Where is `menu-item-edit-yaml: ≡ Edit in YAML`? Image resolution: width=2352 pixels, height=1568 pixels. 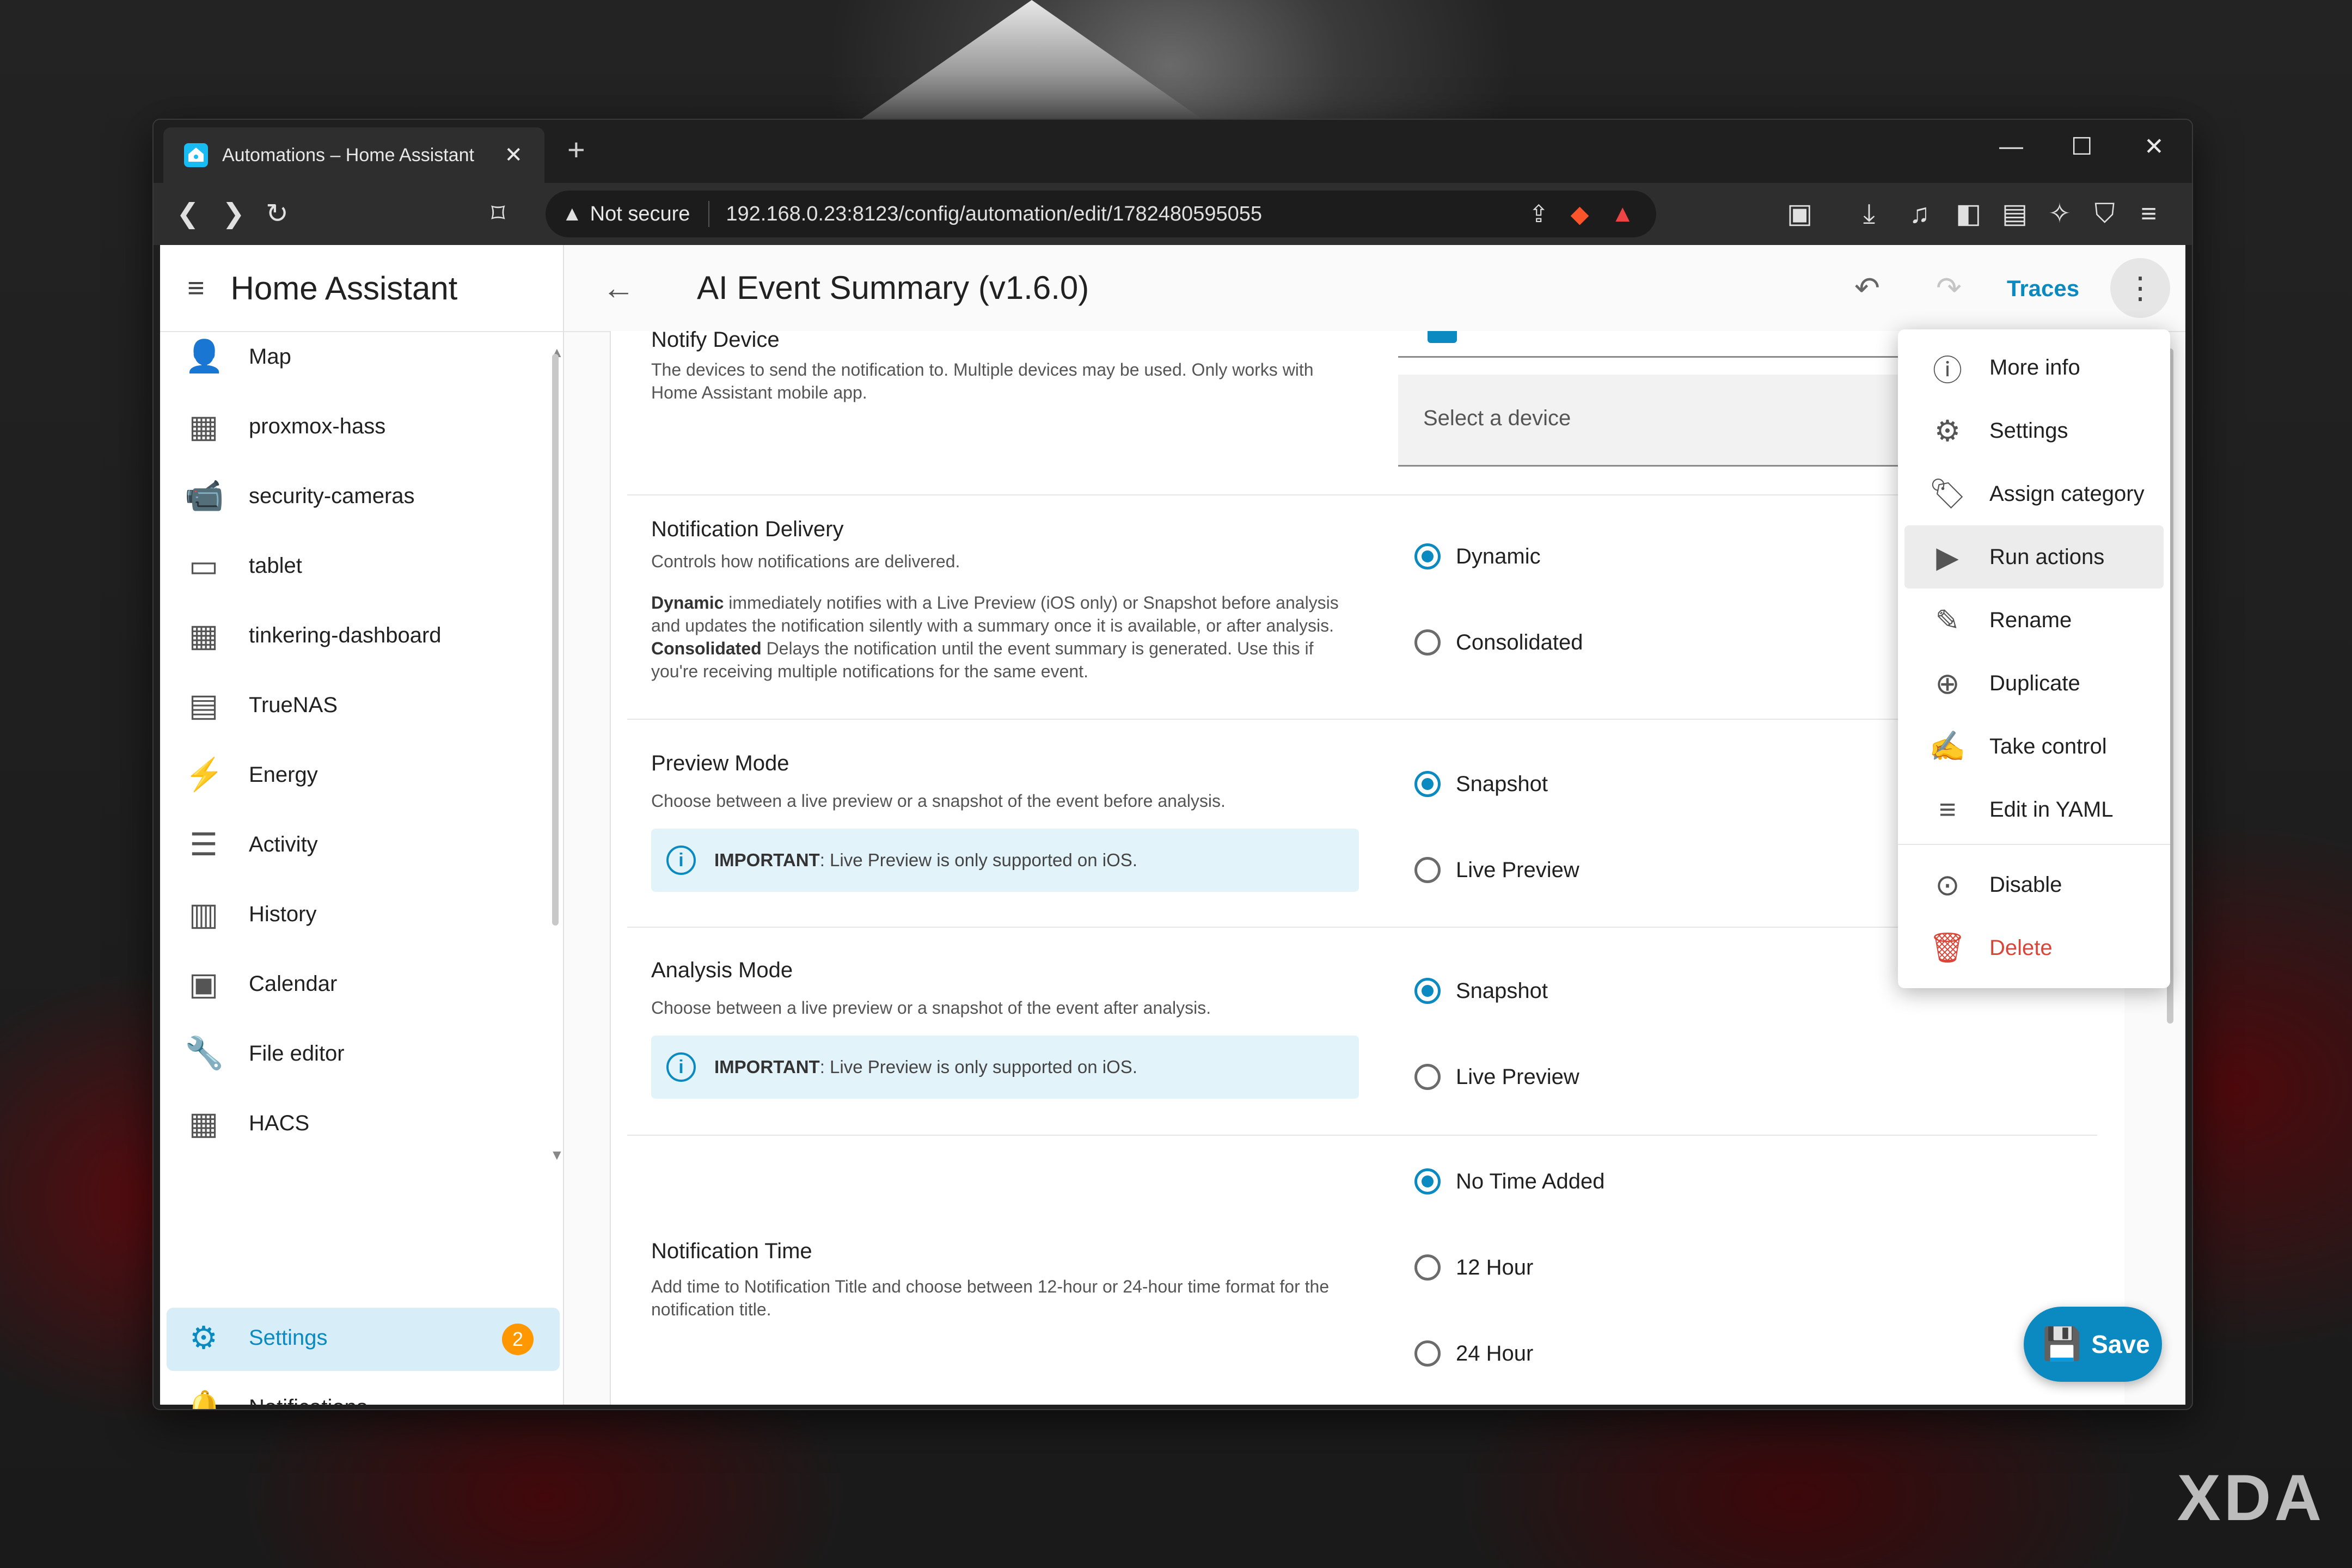
menu-item-edit-yaml: ≡ Edit in YAML is located at coordinates (2034, 809).